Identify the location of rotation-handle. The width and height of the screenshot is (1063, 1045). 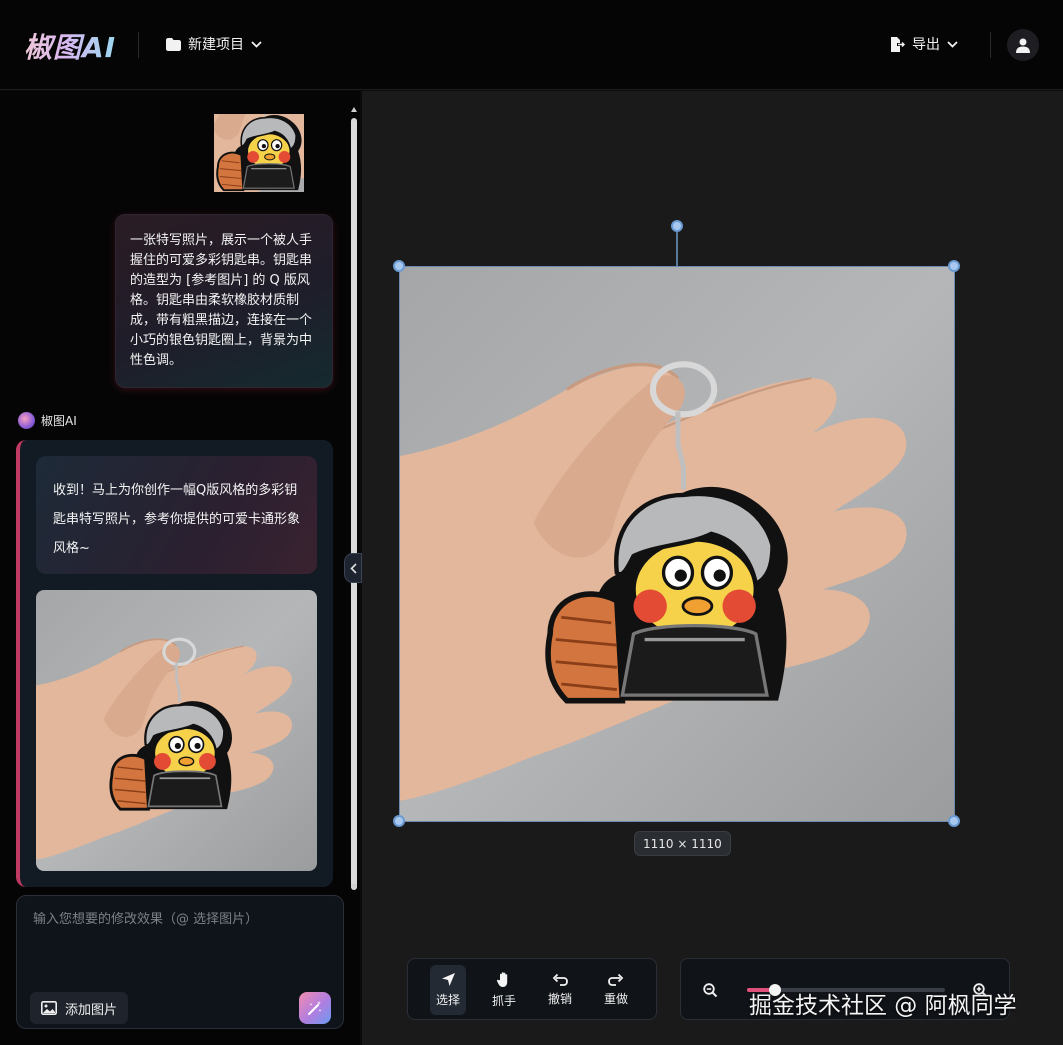
(677, 226).